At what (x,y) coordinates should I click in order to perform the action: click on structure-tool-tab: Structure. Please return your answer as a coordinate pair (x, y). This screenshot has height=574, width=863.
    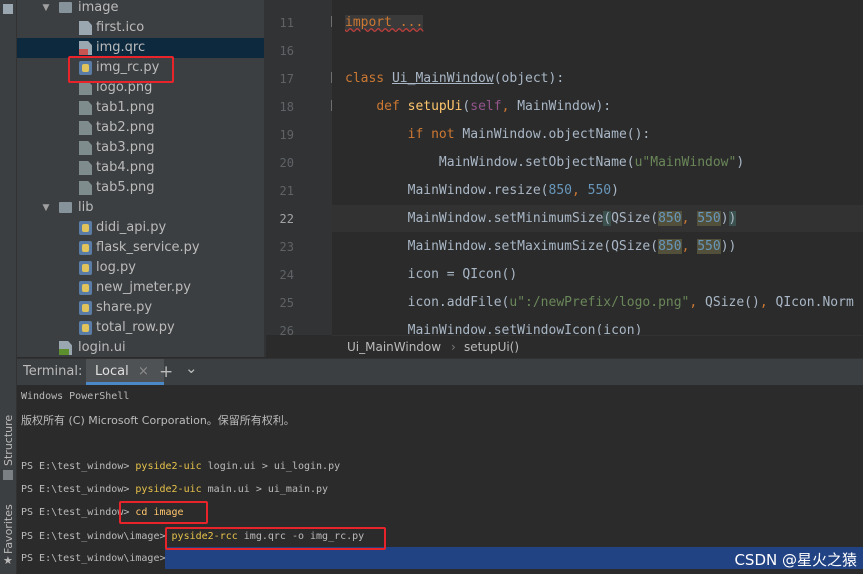
    Looking at the image, I should click on (8, 440).